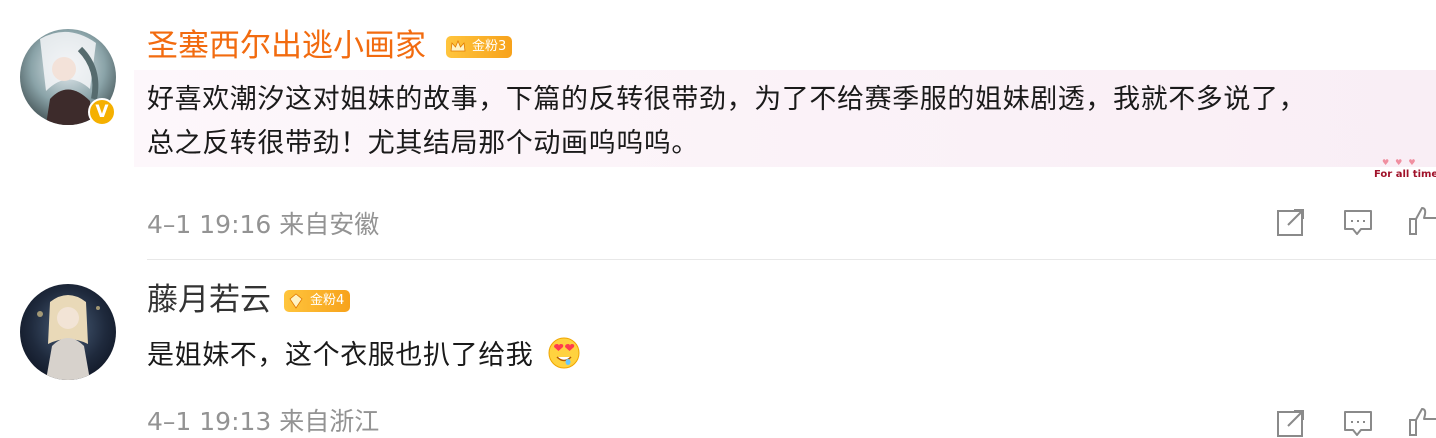  I want to click on username: 藤月若云, so click(209, 300).